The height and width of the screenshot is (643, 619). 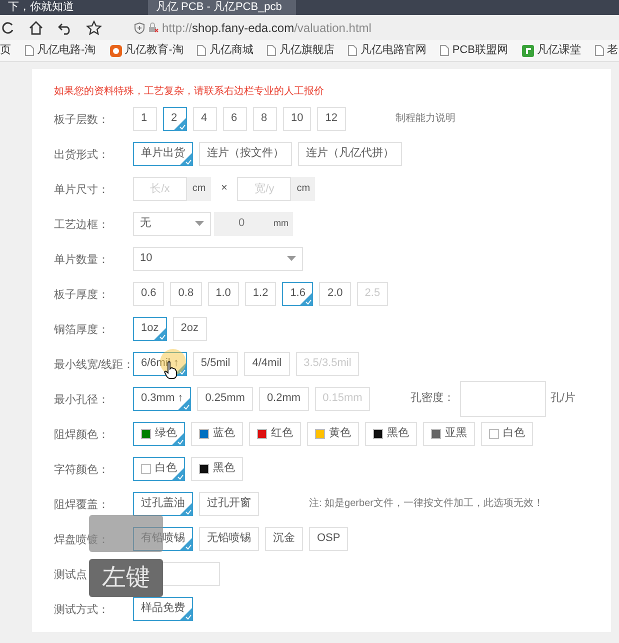 What do you see at coordinates (163, 504) in the screenshot?
I see `option-button: 过孔盖油` at bounding box center [163, 504].